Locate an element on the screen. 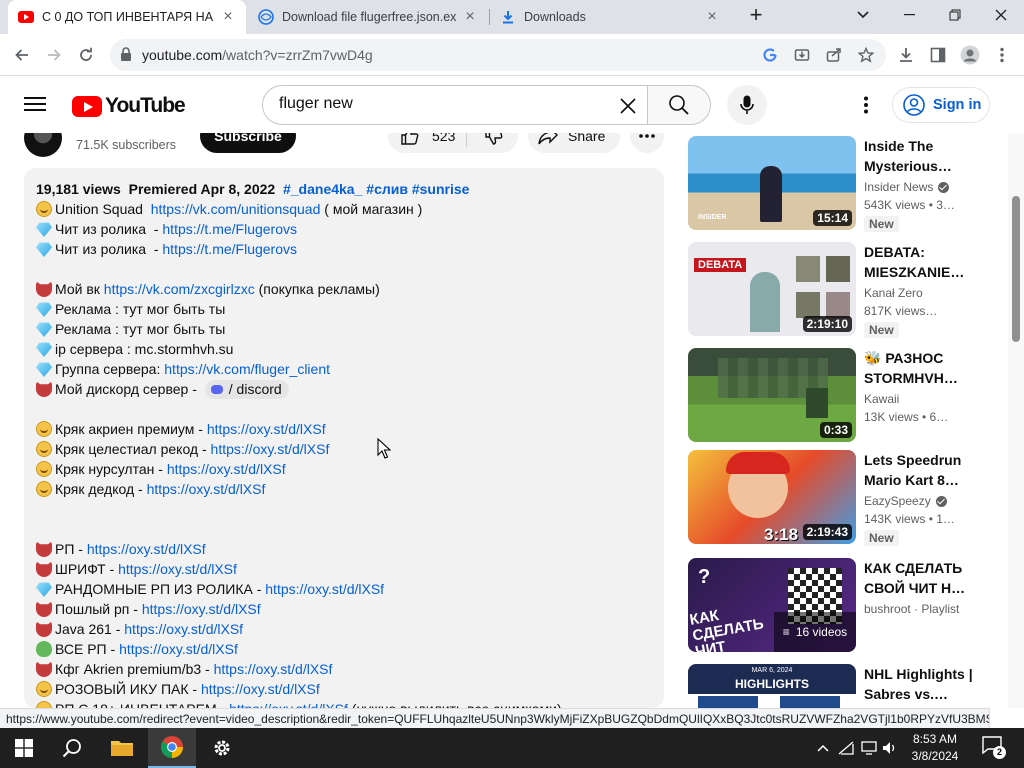  reload-button is located at coordinates (86, 55).